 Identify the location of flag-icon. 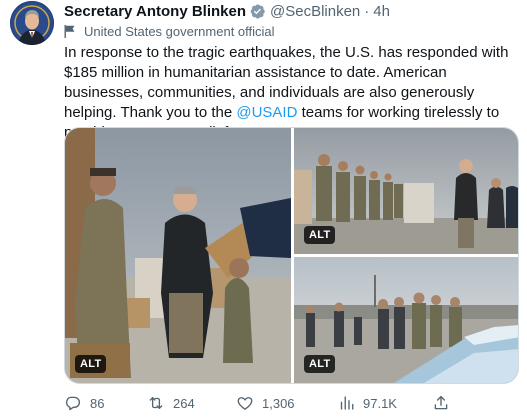
(69, 31).